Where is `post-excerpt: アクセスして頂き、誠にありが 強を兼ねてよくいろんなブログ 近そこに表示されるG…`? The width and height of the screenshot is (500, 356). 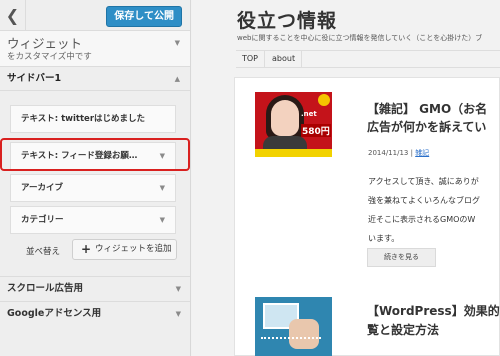
post-excerpt: アクセスして頂き、誠にありが 強を兼ねてよくいろんなブログ 近そこに表示されるG… is located at coordinates (434, 210).